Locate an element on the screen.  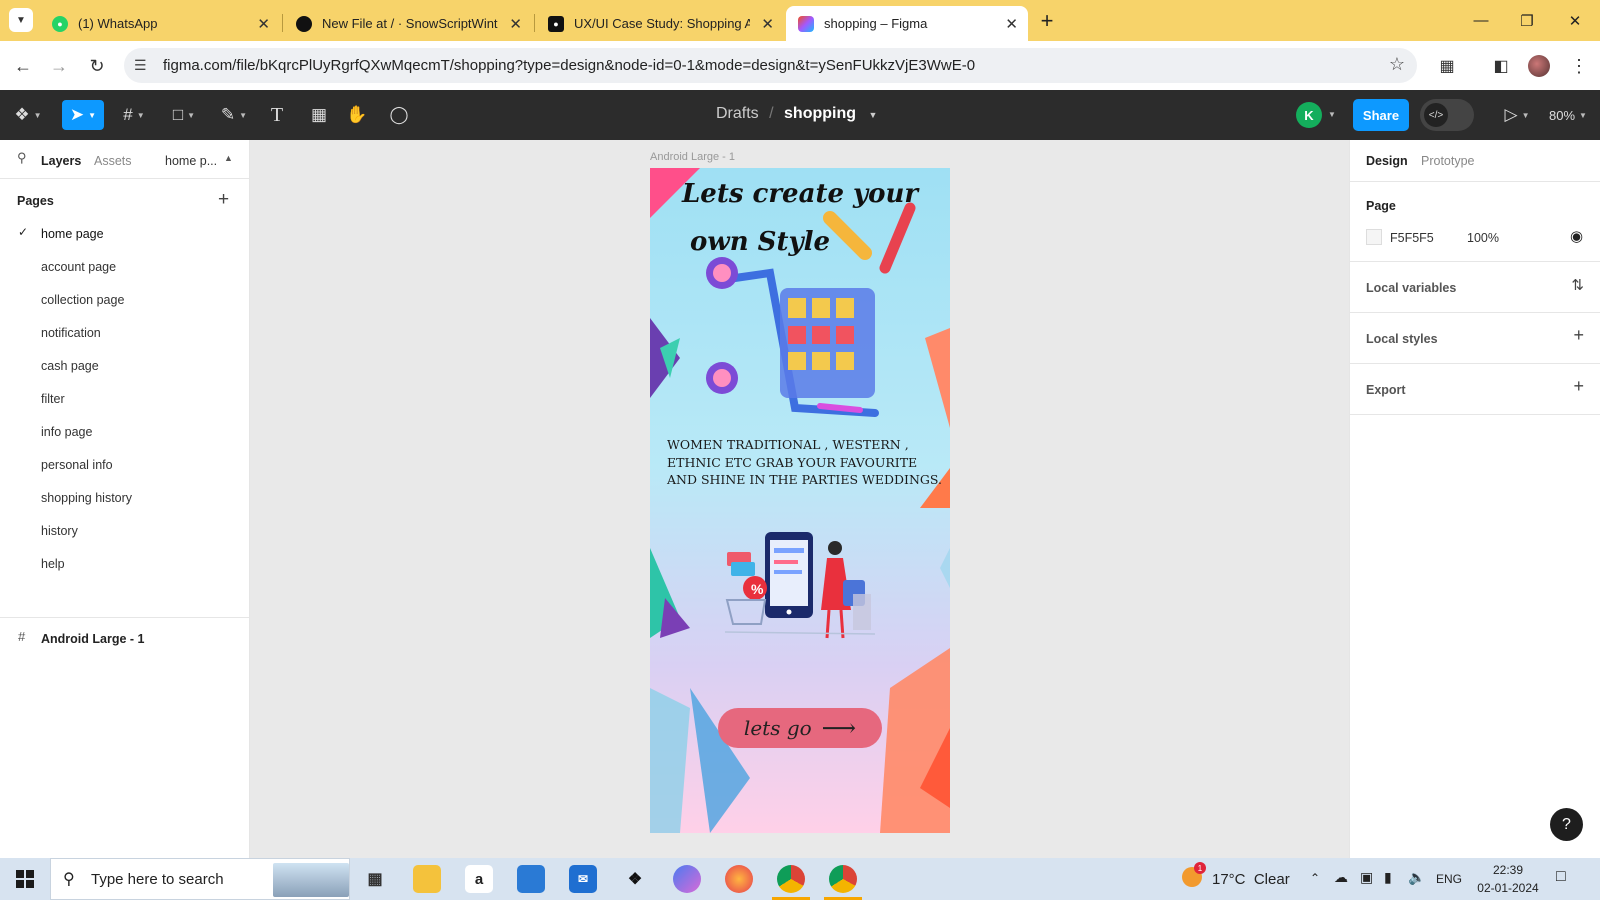
breadcrumb-drafts: Drafts is located at coordinates (737, 113).